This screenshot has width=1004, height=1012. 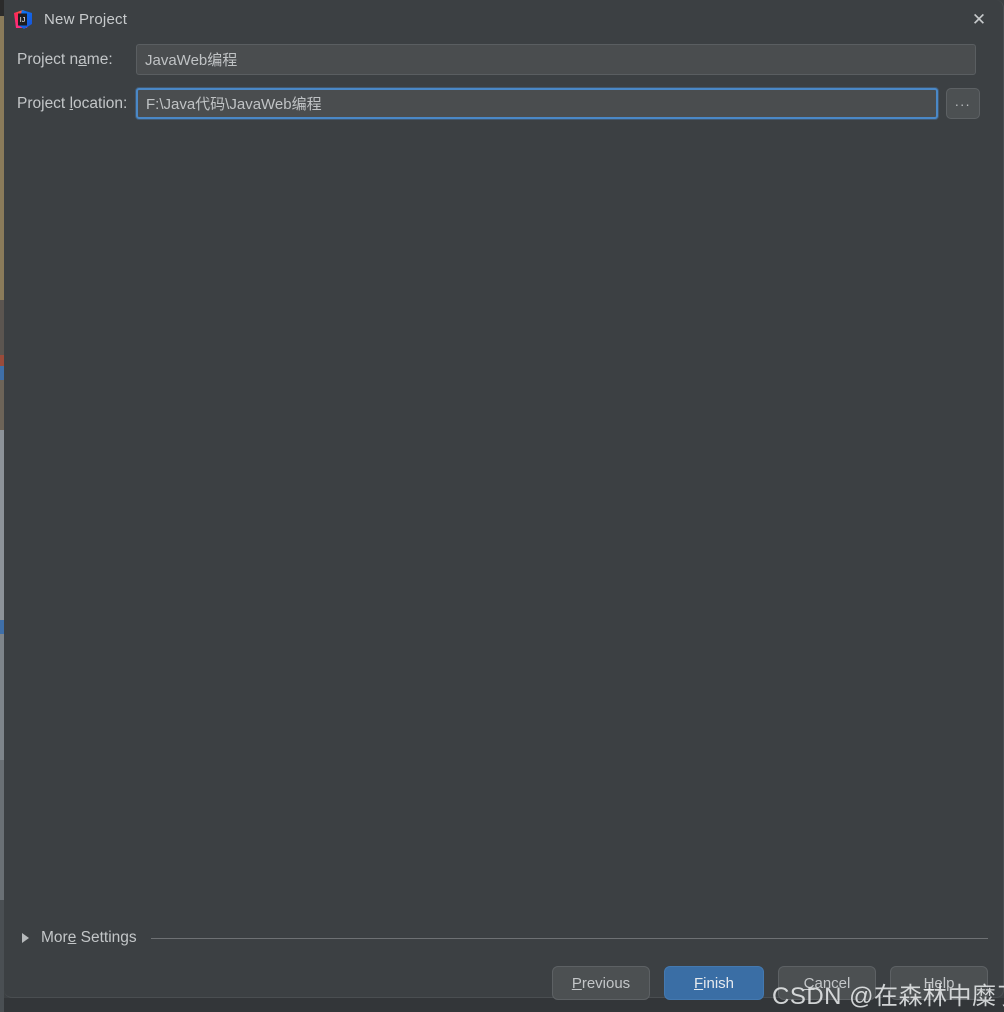 What do you see at coordinates (502, 1005) in the screenshot?
I see `dialog-bottom-shadow` at bounding box center [502, 1005].